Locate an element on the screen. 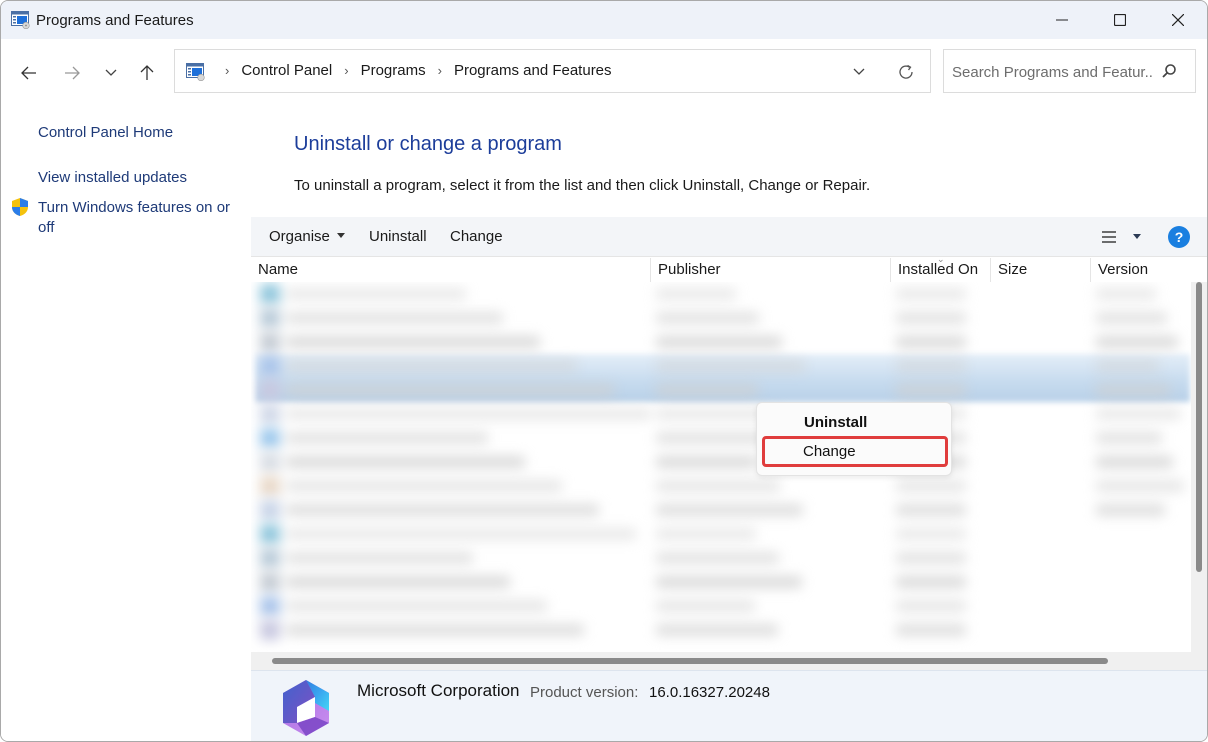 This screenshot has width=1208, height=742. view-options-button is located at coordinates (1109, 237).